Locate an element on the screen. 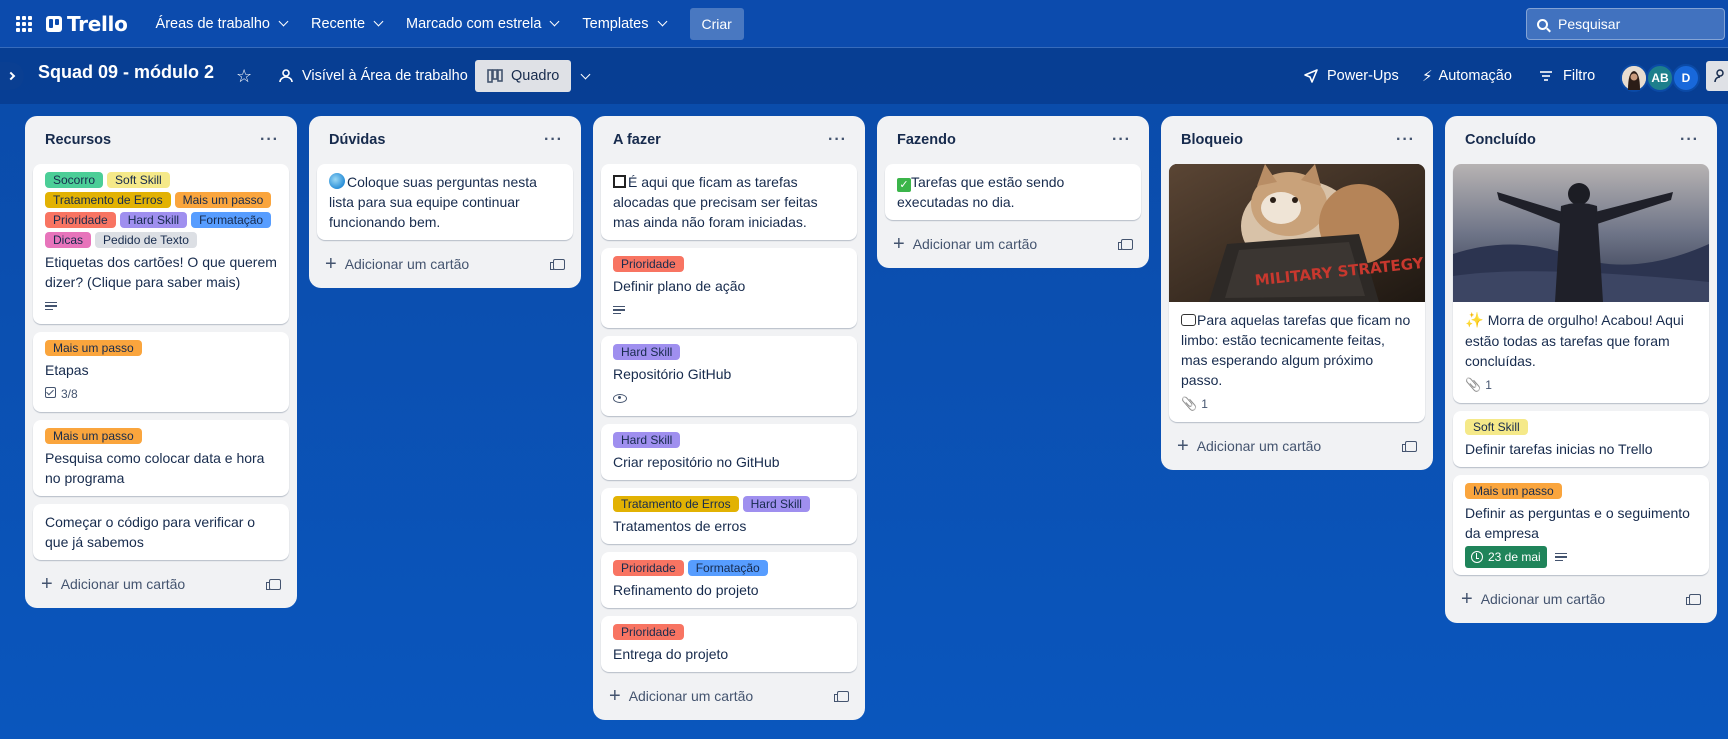 Image resolution: width=1728 pixels, height=739 pixels. star-board-button: ☆ is located at coordinates (244, 76).